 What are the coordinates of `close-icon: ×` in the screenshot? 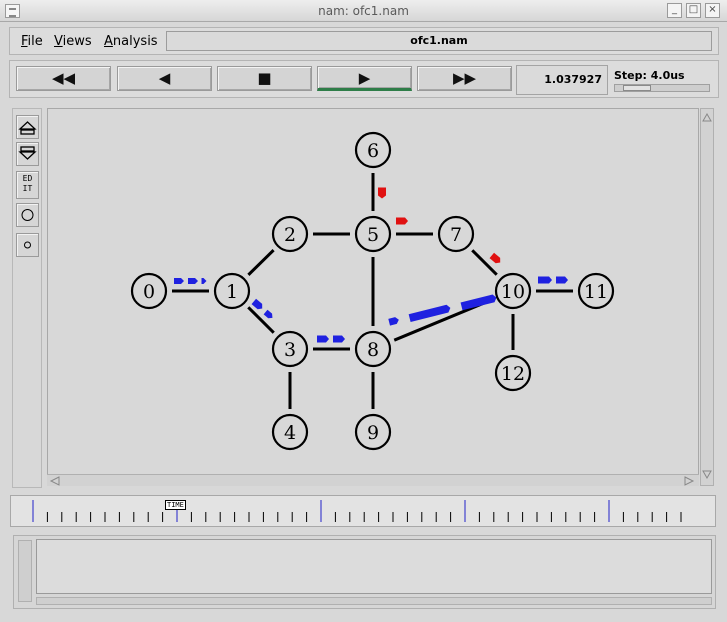 It's located at (712, 10).